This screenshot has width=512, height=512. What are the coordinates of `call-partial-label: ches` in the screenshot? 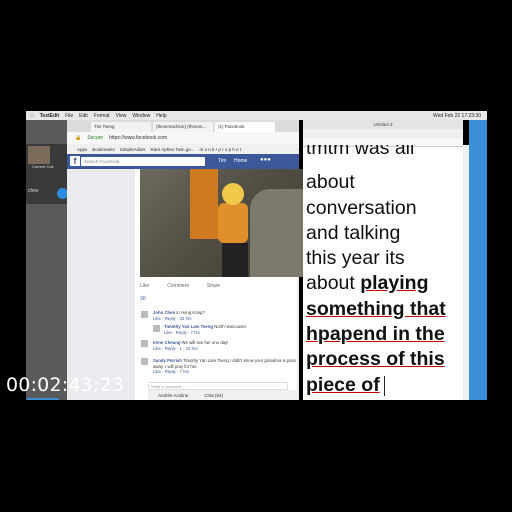 It's located at (33, 191).